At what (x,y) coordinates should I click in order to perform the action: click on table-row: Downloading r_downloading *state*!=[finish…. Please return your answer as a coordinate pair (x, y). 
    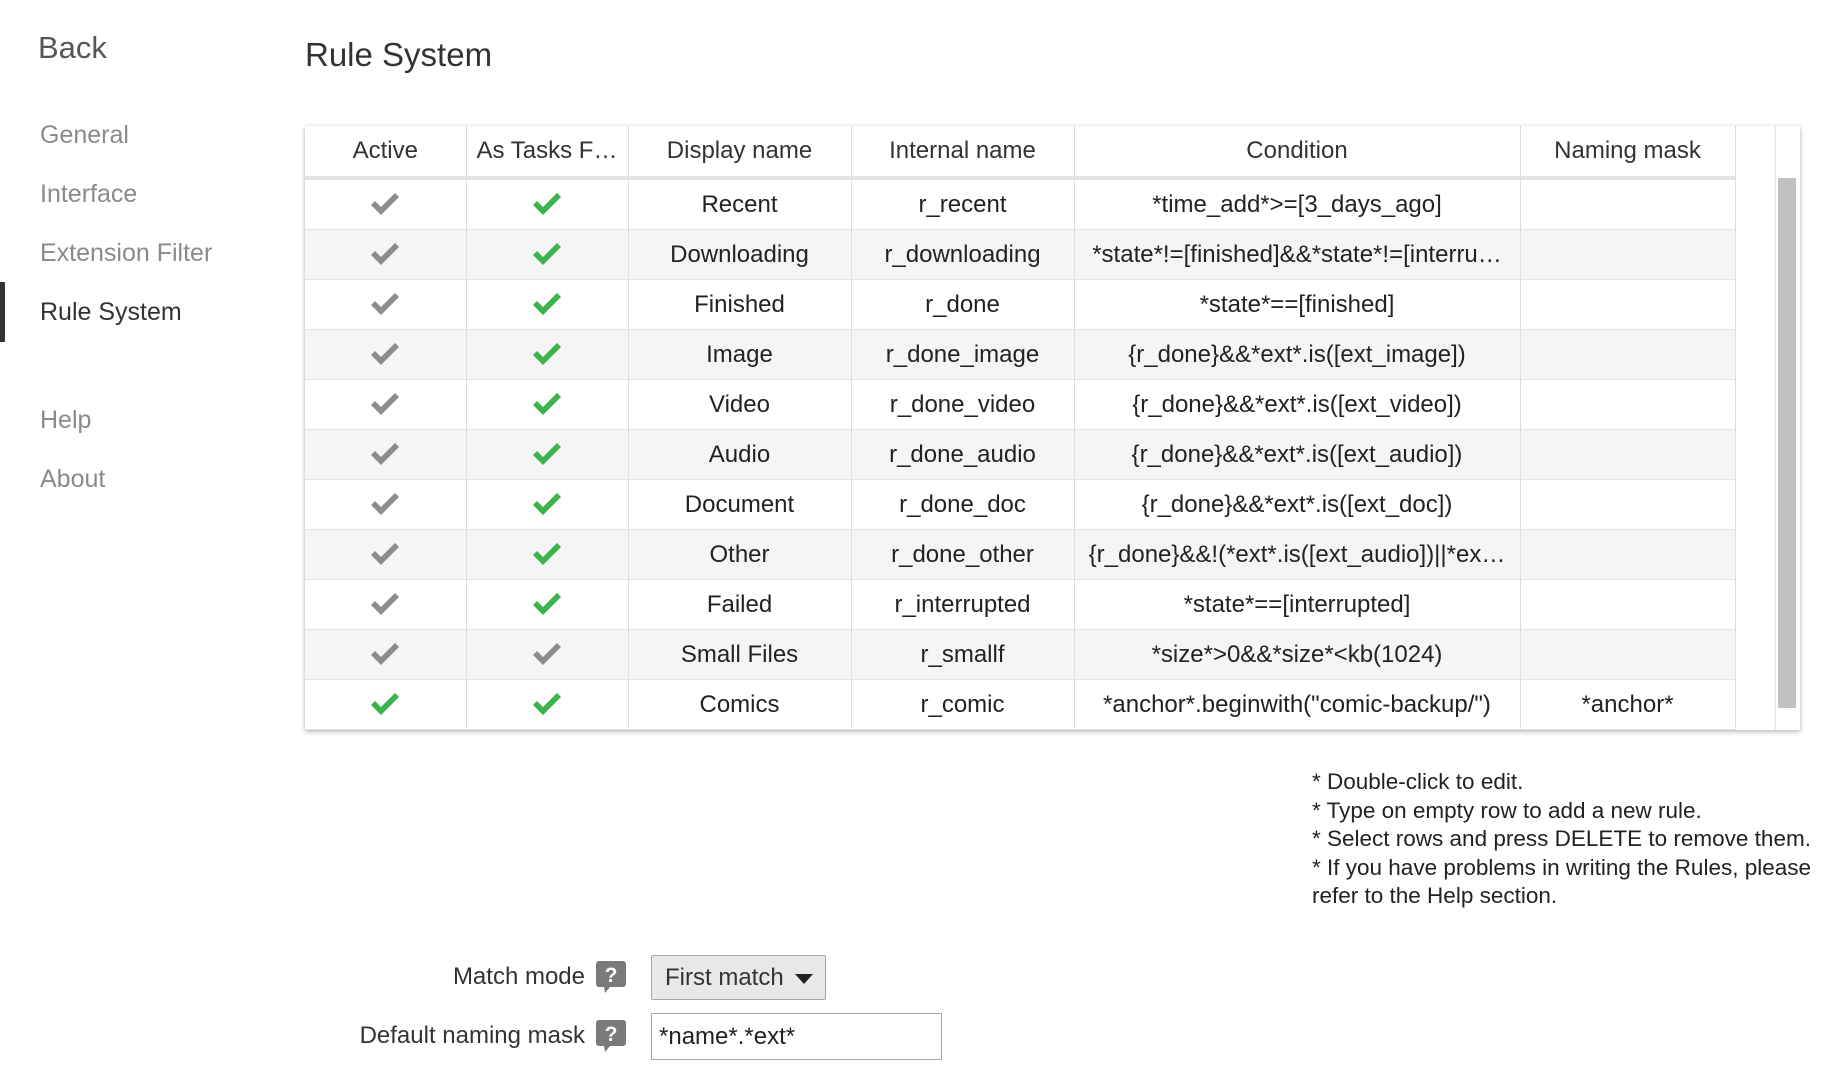
    Looking at the image, I should click on (1020, 254).